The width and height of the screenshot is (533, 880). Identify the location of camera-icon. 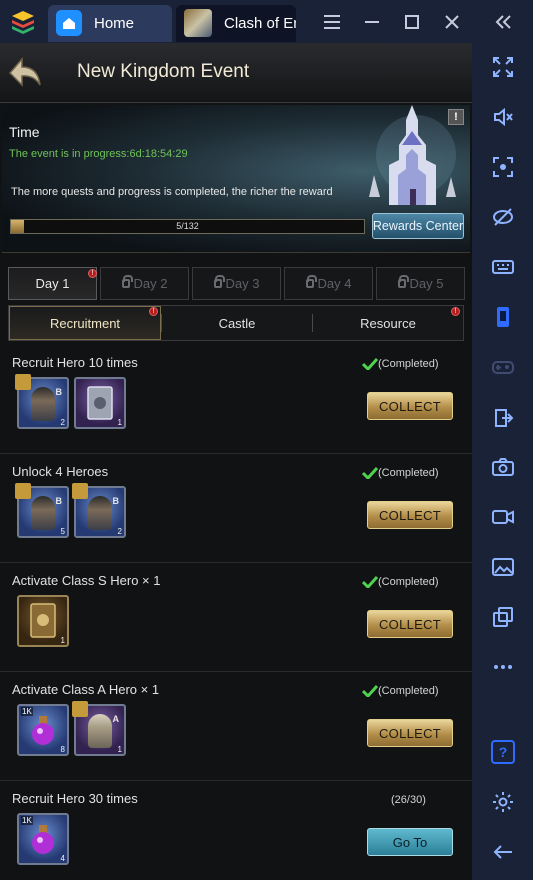
(502, 467).